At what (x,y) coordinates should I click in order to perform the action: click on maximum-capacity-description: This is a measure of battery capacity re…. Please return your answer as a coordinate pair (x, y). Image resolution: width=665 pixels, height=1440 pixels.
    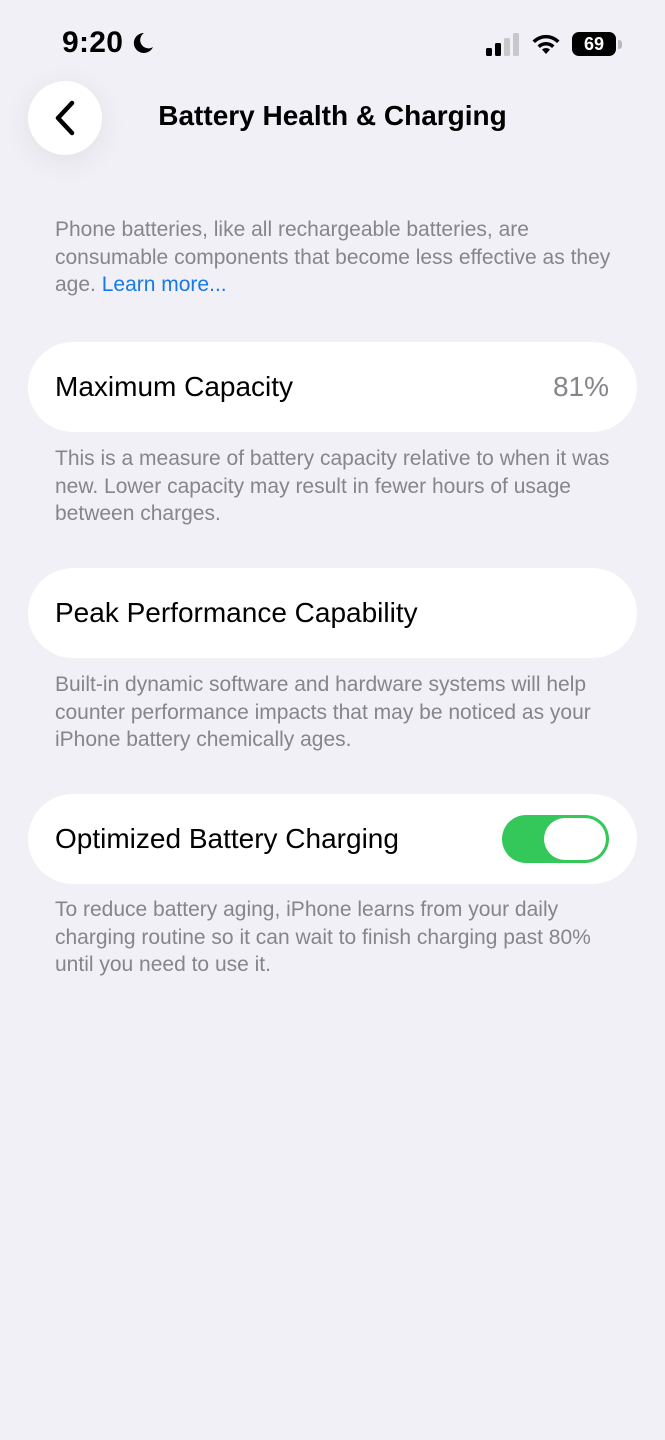
    Looking at the image, I should click on (332, 486).